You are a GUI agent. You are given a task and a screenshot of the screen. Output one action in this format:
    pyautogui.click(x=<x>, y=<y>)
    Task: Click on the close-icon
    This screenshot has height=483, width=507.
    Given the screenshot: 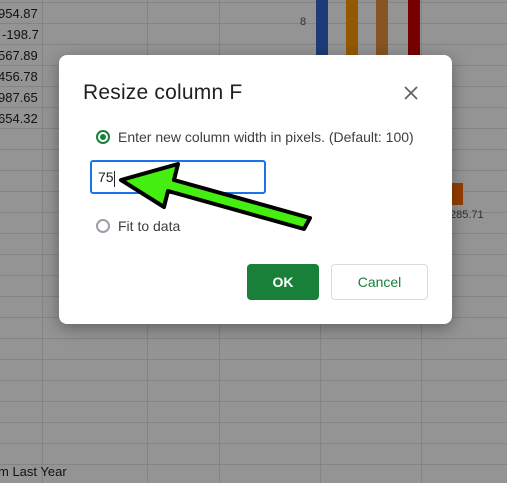 What is the action you would take?
    pyautogui.click(x=411, y=93)
    